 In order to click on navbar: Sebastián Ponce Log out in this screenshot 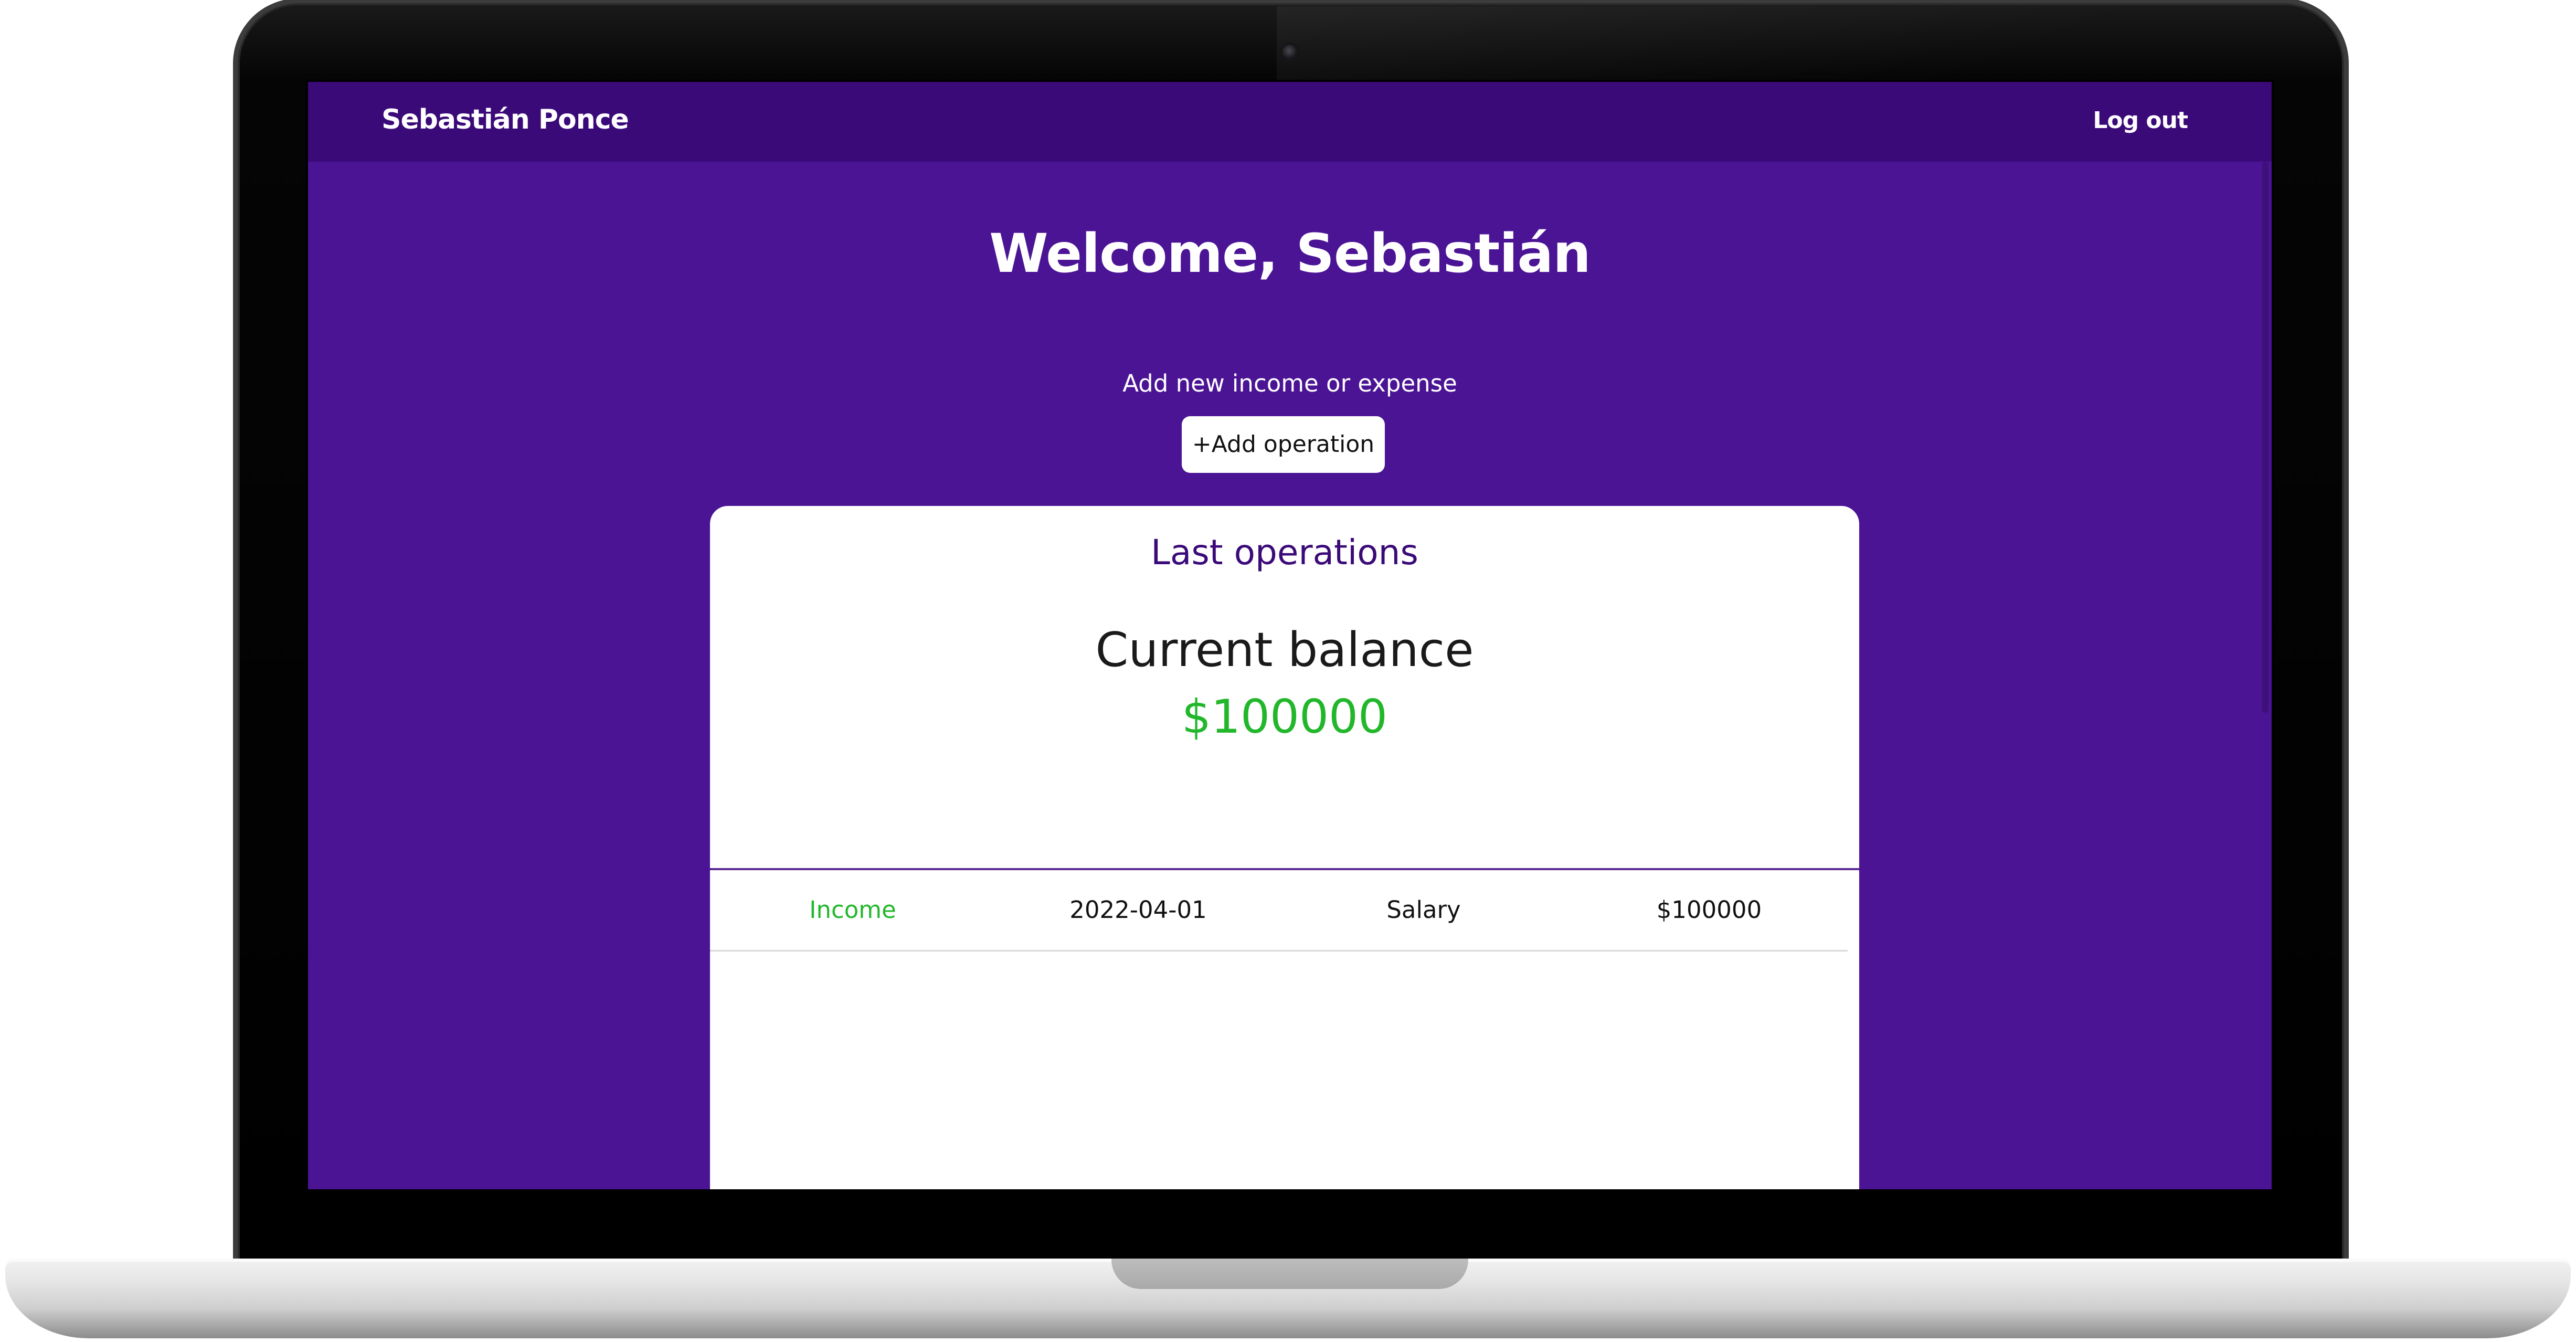, I will do `click(1290, 122)`.